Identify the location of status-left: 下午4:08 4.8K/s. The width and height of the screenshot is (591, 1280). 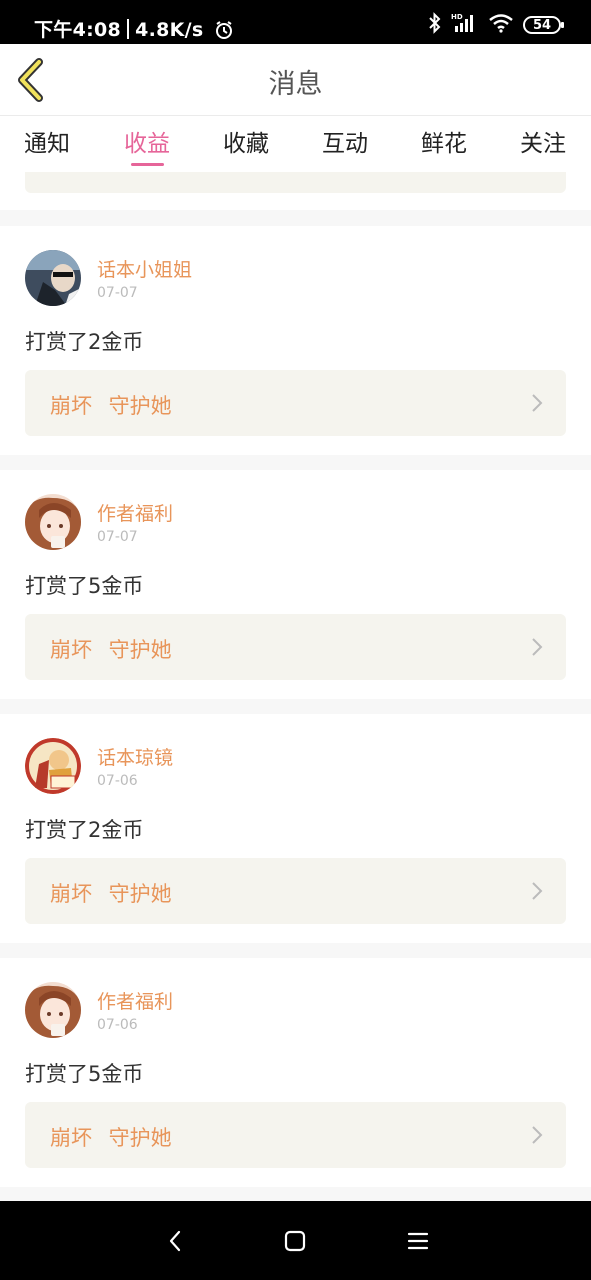
(134, 30).